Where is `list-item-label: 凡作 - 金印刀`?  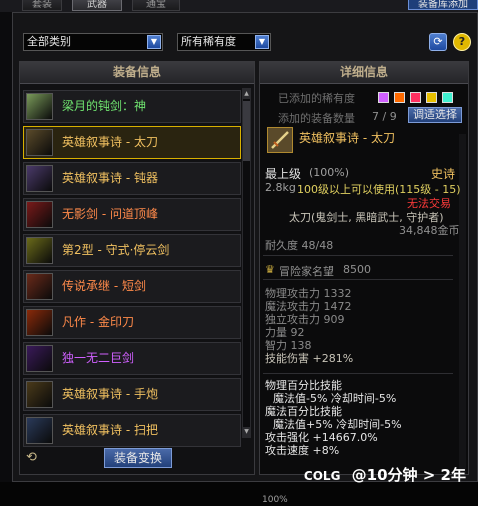 list-item-label: 凡作 - 金印刀 is located at coordinates (98, 322).